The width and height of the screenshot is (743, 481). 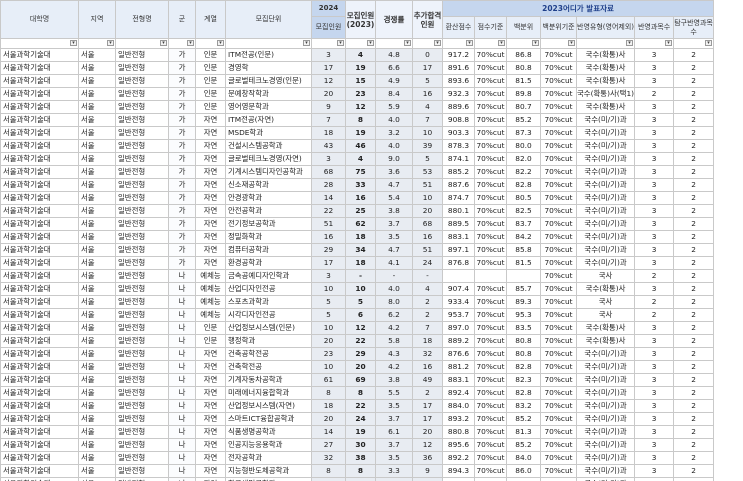 What do you see at coordinates (268, 315) in the screenshot?
I see `cell-dept: 시각디자인전공` at bounding box center [268, 315].